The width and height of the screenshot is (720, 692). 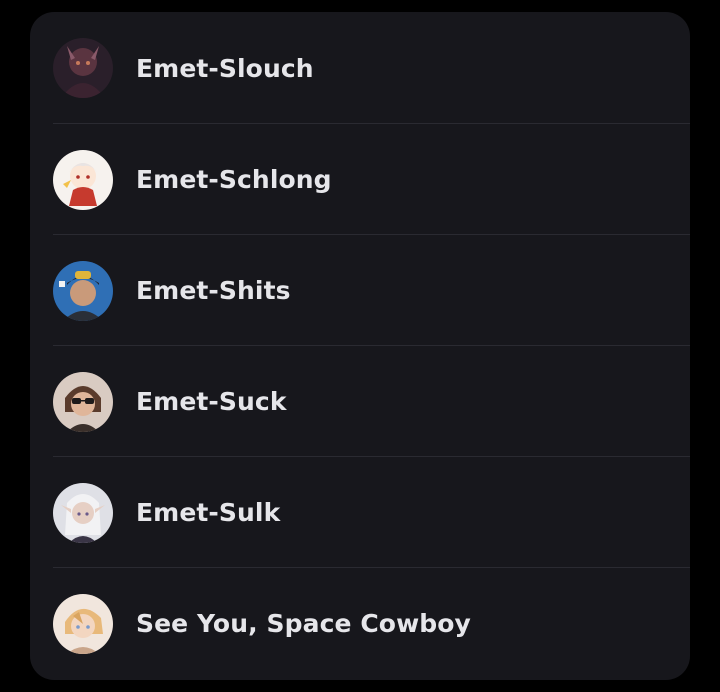 What do you see at coordinates (225, 68) in the screenshot?
I see `contact-name: Emet-Slouch` at bounding box center [225, 68].